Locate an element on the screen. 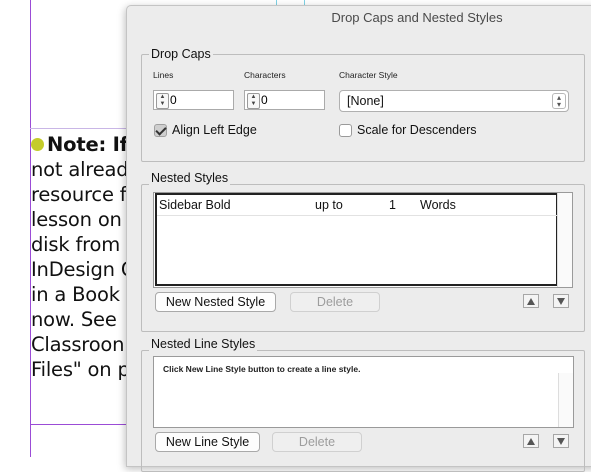  text-frame-bottom-edge is located at coordinates (80, 424).